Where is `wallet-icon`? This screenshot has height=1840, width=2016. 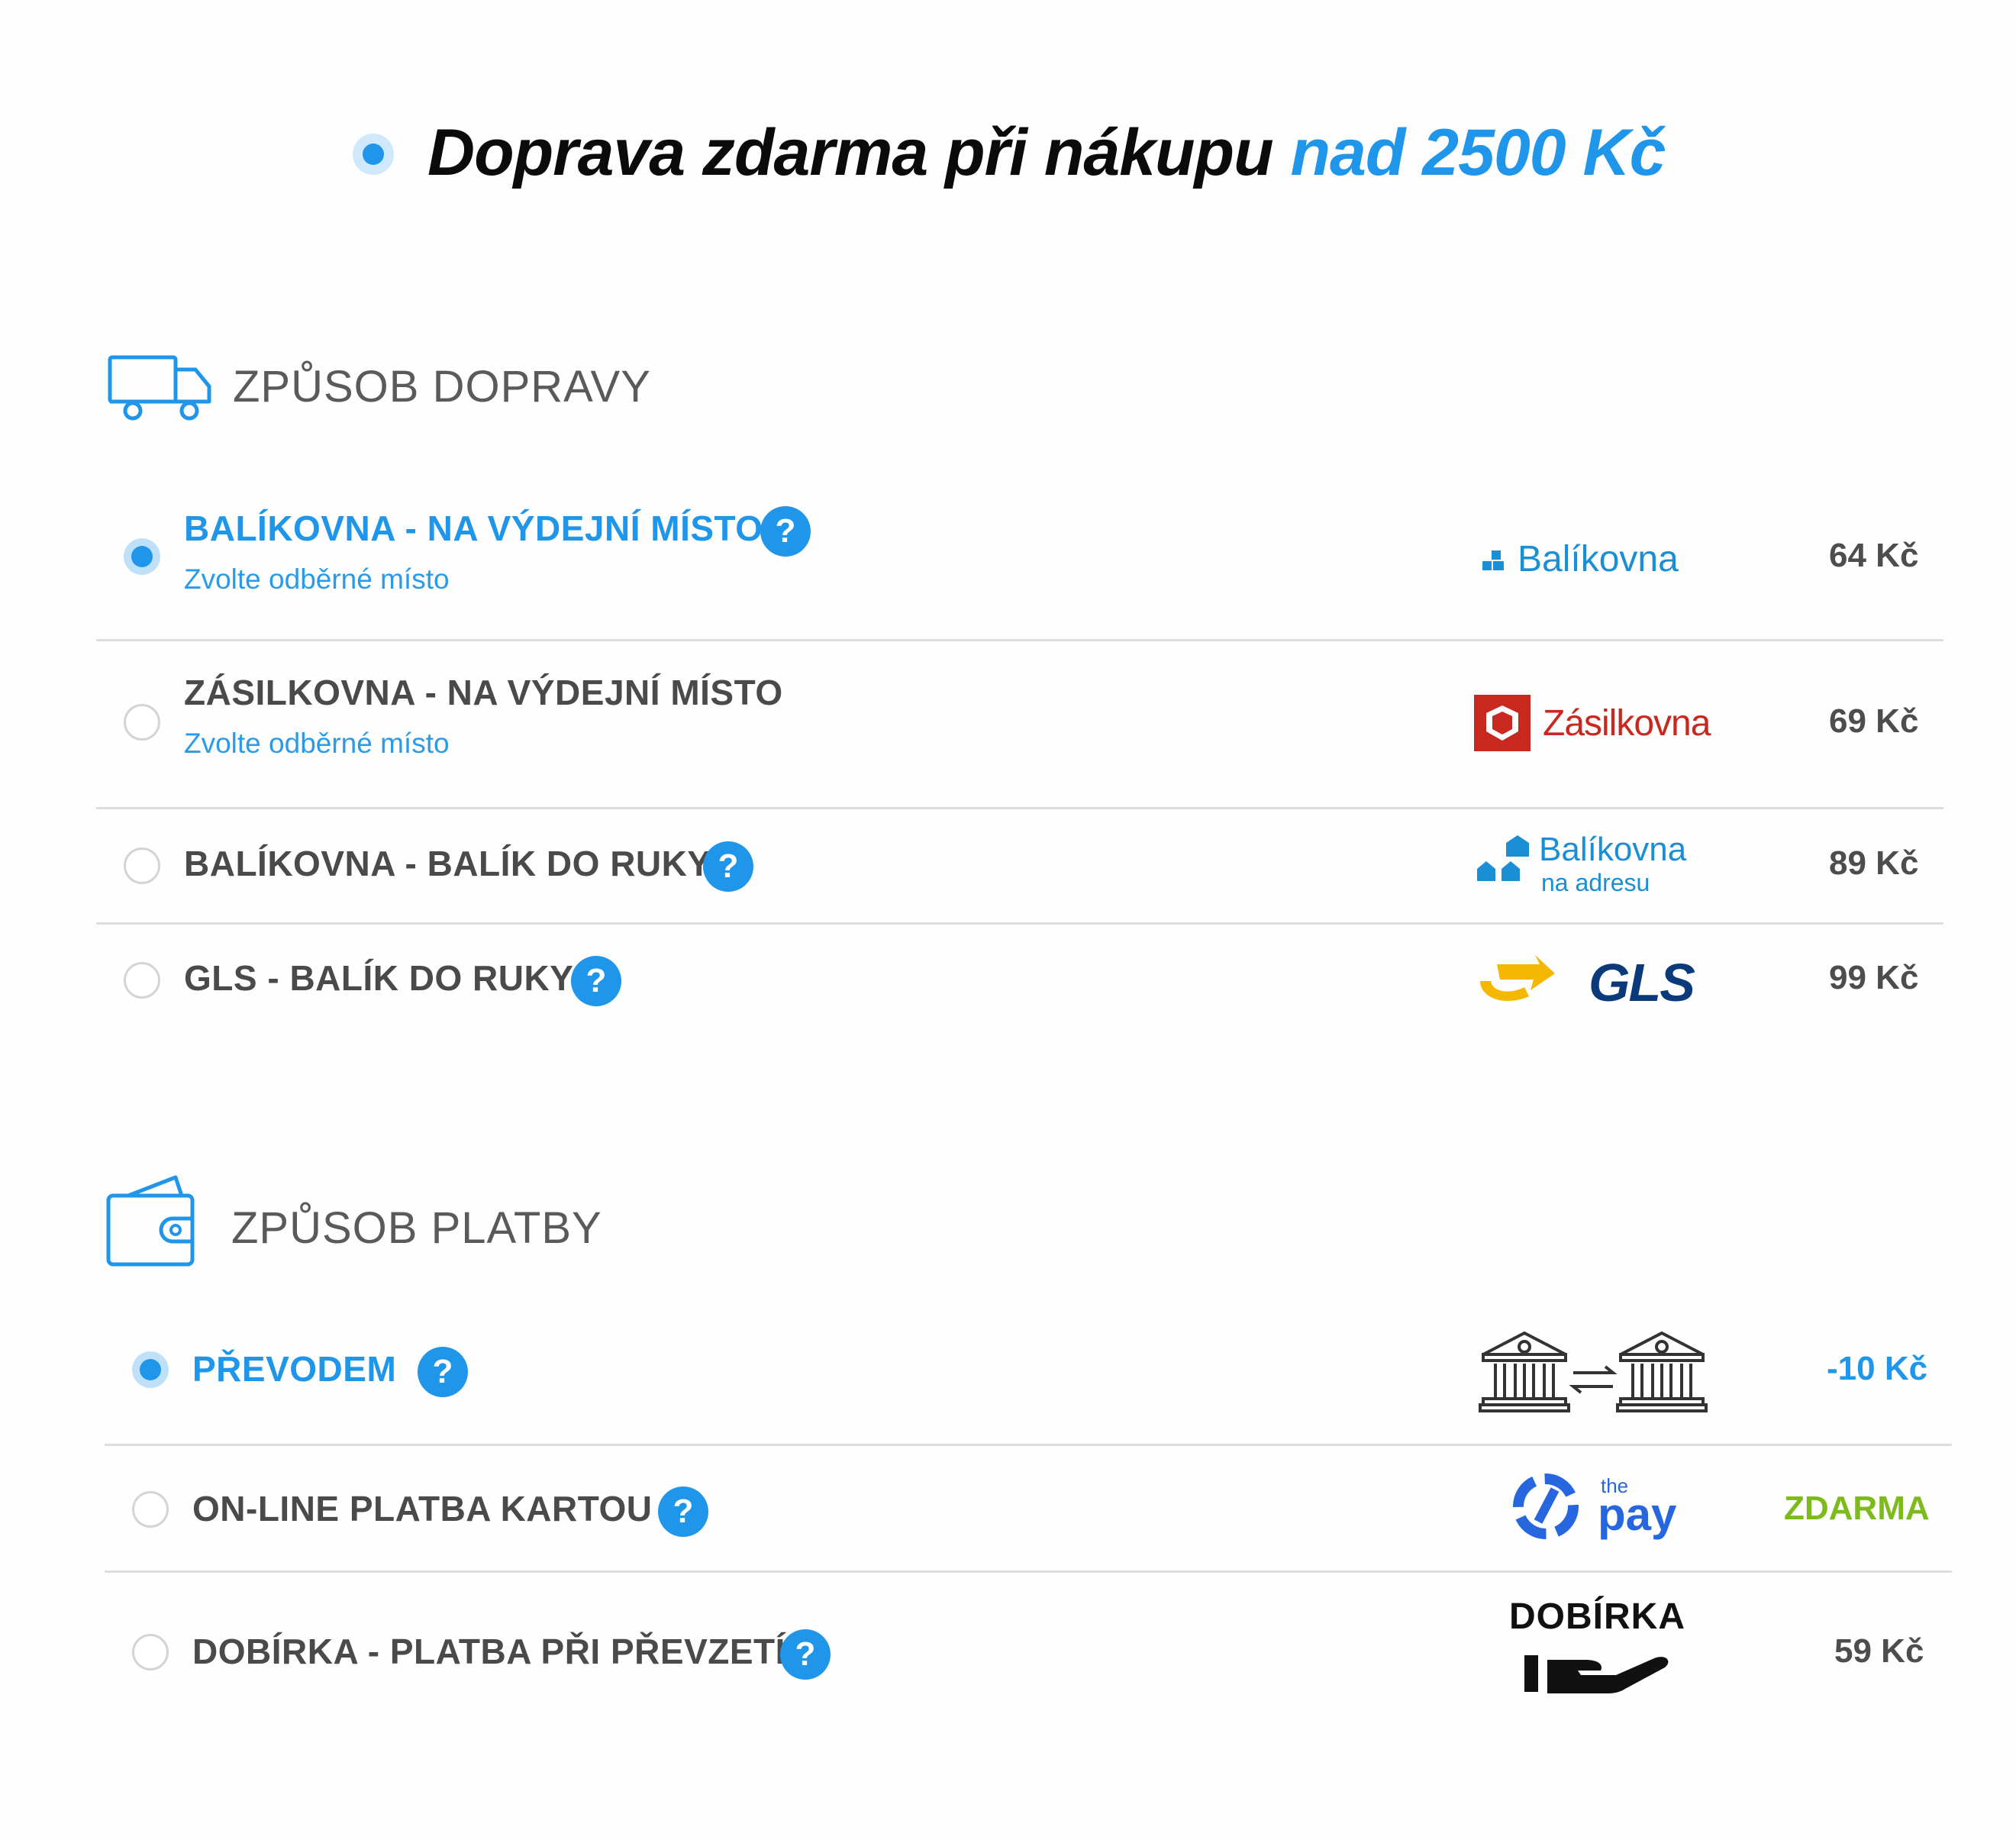 wallet-icon is located at coordinates (153, 1223).